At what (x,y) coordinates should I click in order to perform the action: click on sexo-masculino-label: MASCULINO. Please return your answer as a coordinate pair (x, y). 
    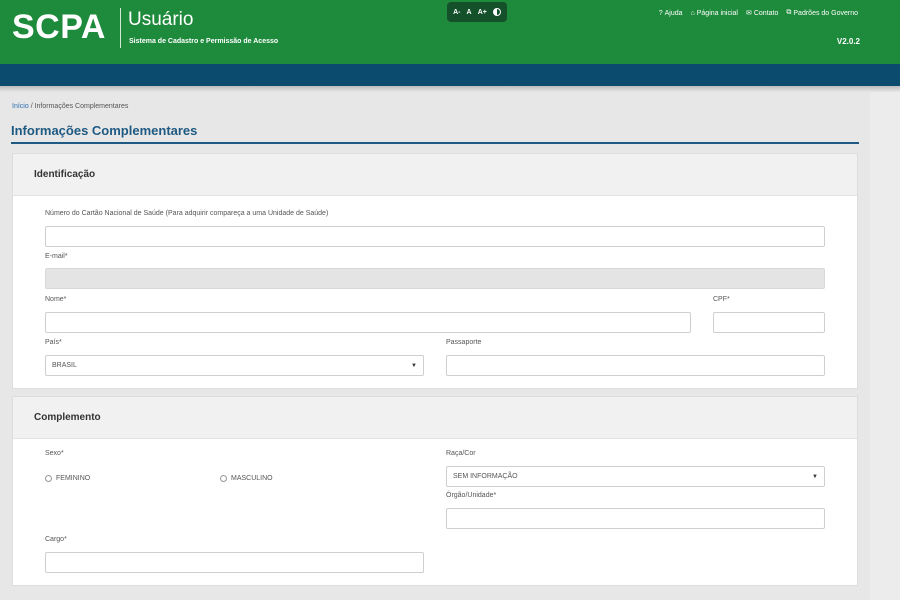
    Looking at the image, I should click on (252, 478).